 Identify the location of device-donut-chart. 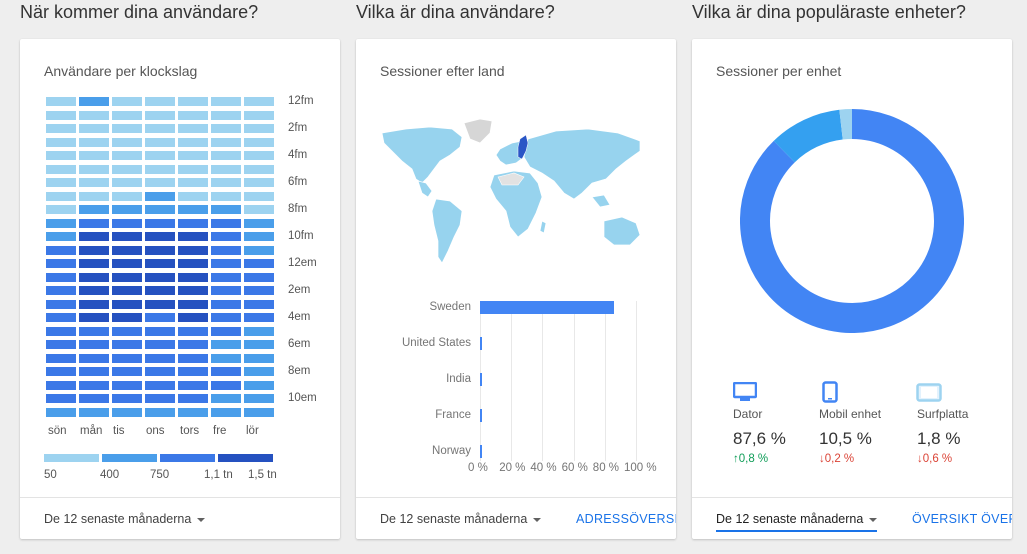
(852, 221).